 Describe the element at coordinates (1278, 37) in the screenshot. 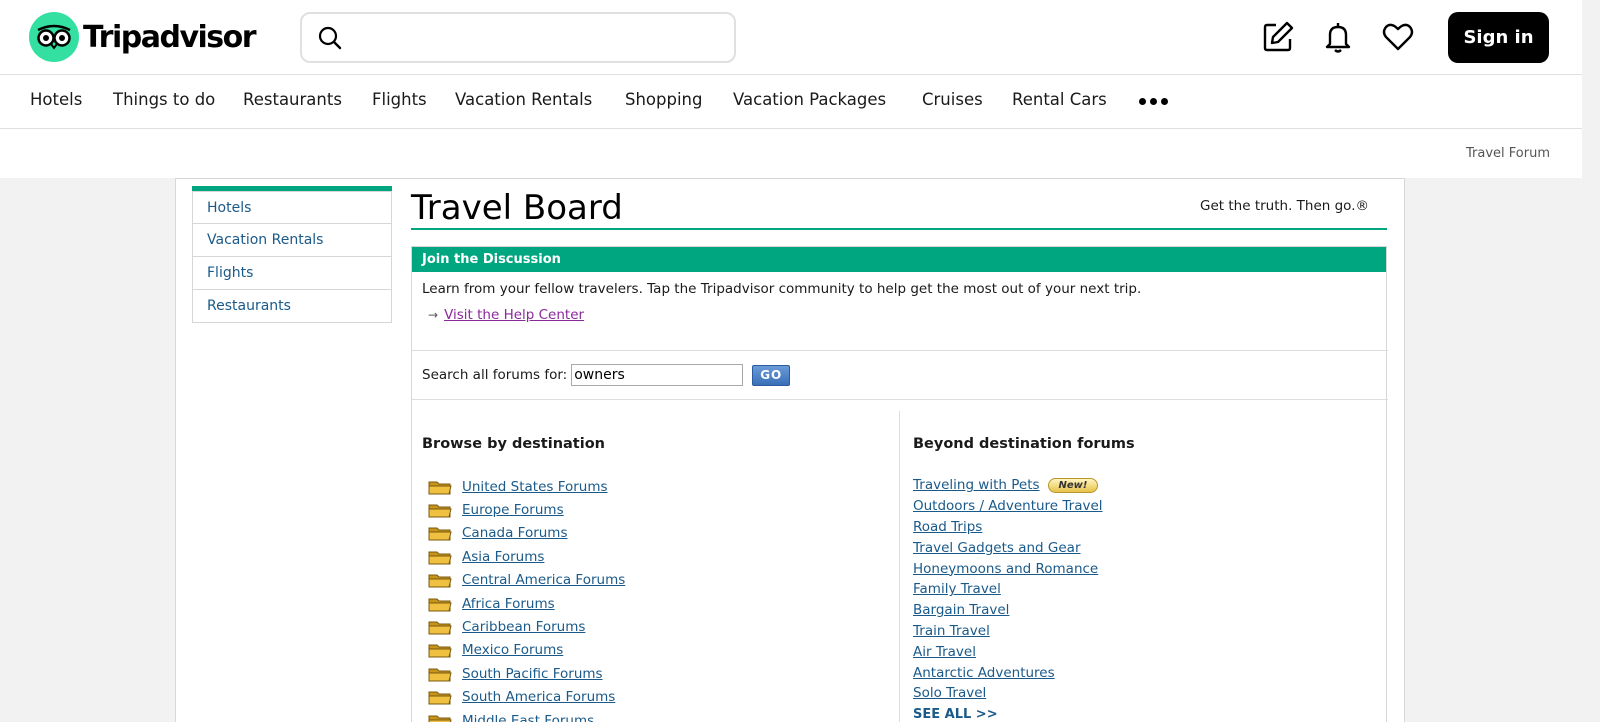

I see `write-review-icon` at that location.